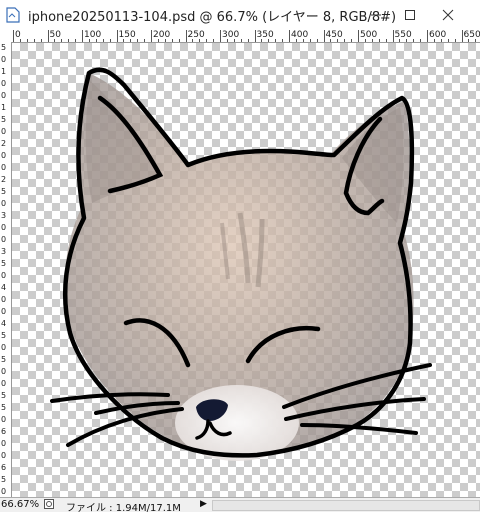 Image resolution: width=480 pixels, height=514 pixels. I want to click on ruler-left-label: 2, so click(5, 144).